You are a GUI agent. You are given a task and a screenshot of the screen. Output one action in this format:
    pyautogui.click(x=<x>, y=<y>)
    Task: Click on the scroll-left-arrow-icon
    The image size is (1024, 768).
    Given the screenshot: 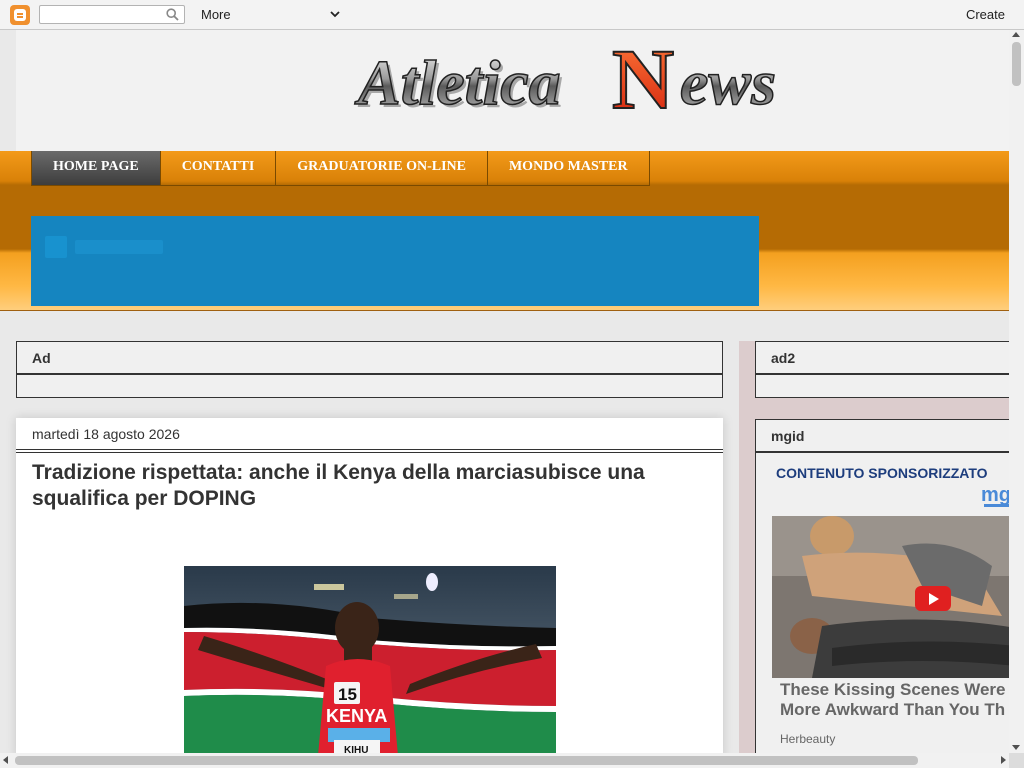 What is the action you would take?
    pyautogui.click(x=5, y=760)
    